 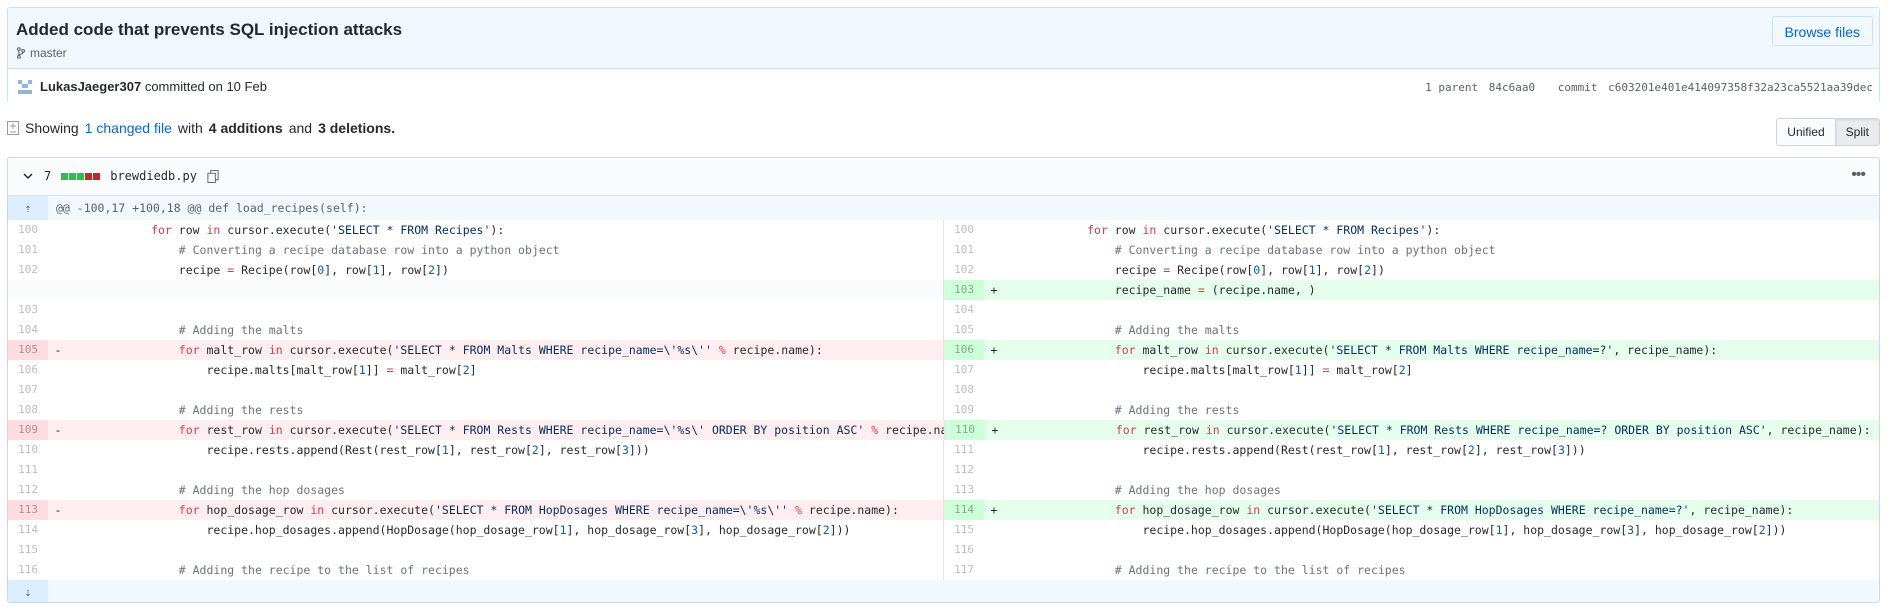 I want to click on right-line-number: 117, so click(x=964, y=570).